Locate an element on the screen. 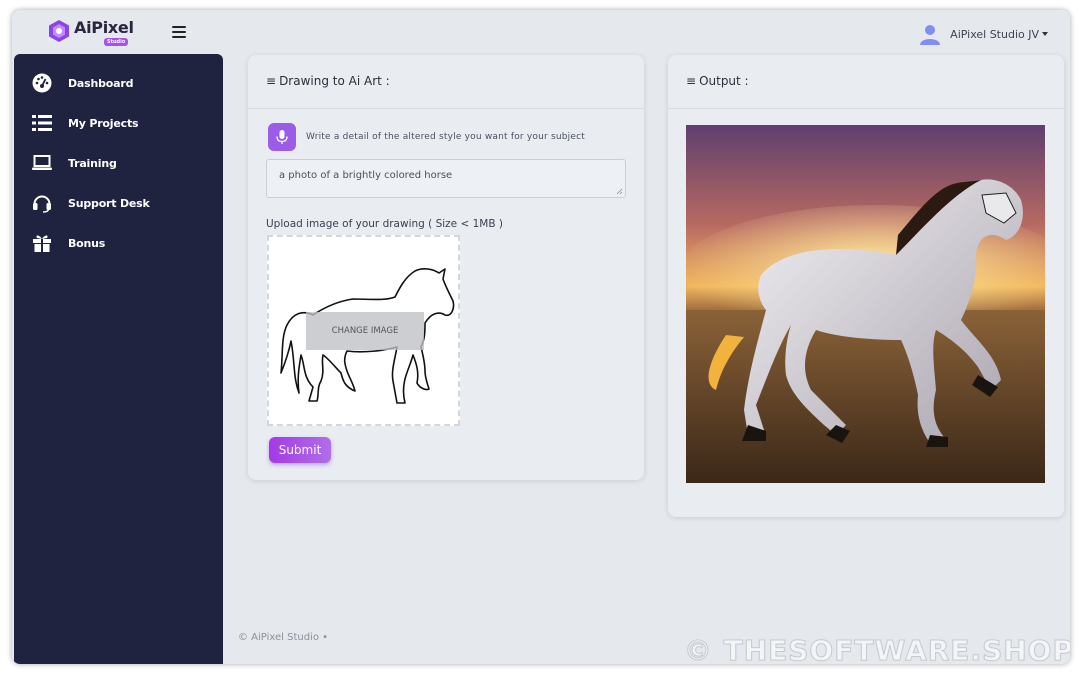 This screenshot has height=674, width=1080. brand-badge: Studio is located at coordinates (116, 42).